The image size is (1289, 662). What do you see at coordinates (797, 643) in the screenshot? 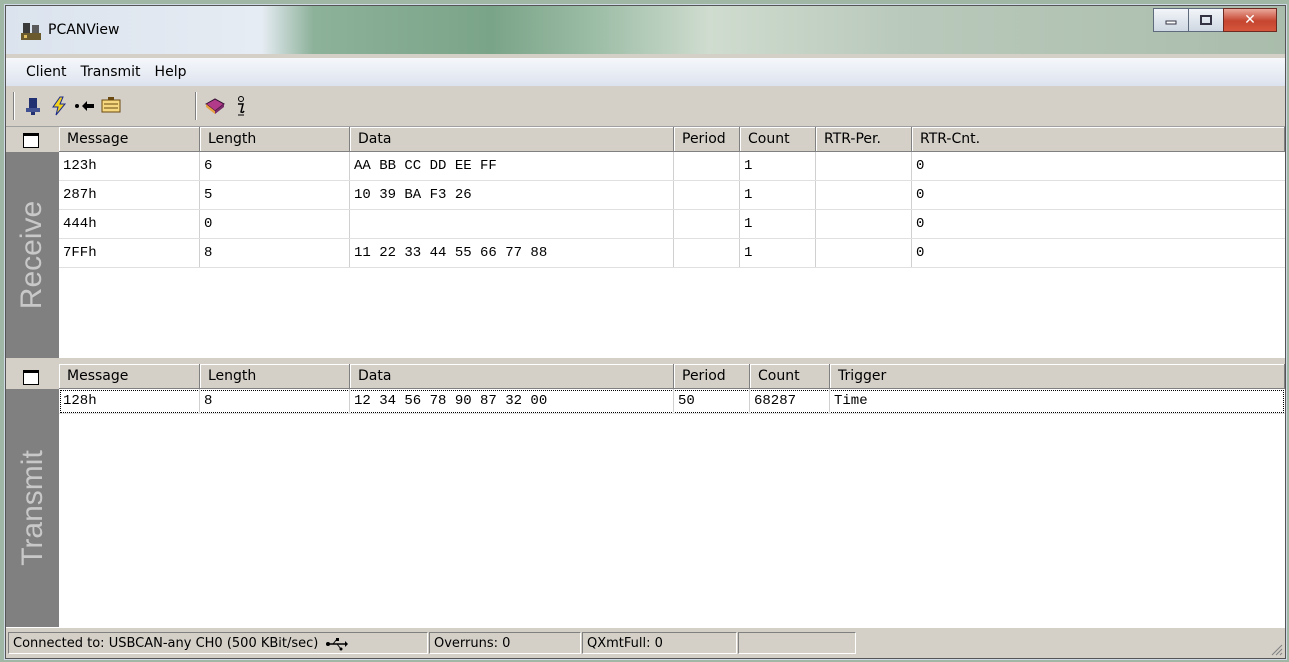
I see `status-extra` at bounding box center [797, 643].